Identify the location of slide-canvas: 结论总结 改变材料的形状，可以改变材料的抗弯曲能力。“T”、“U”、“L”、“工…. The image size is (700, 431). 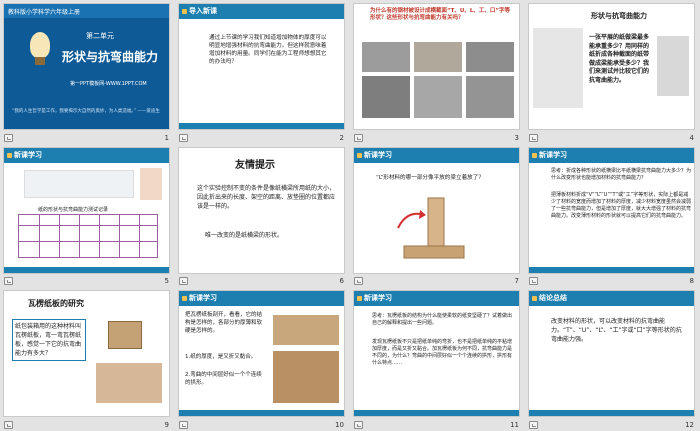
(611, 354).